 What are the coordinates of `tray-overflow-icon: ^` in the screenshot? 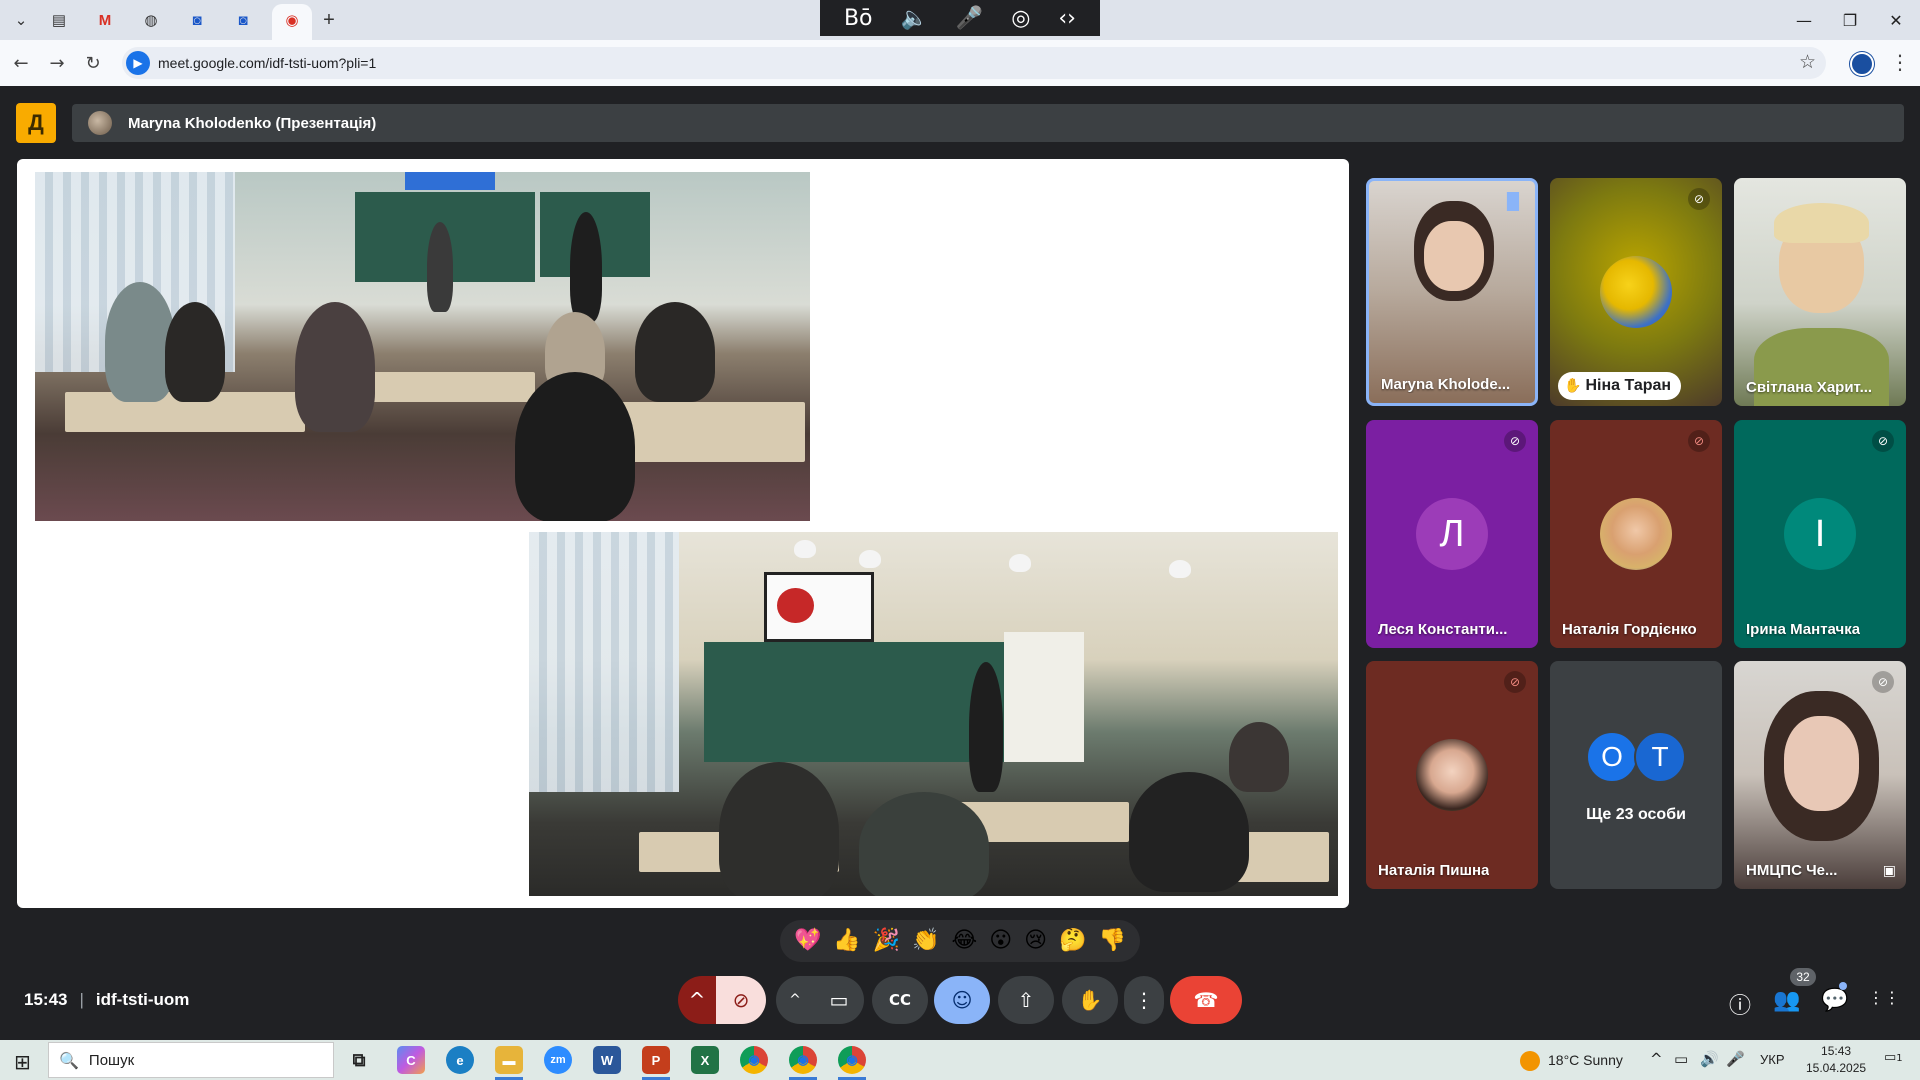 It's located at (1656, 1059).